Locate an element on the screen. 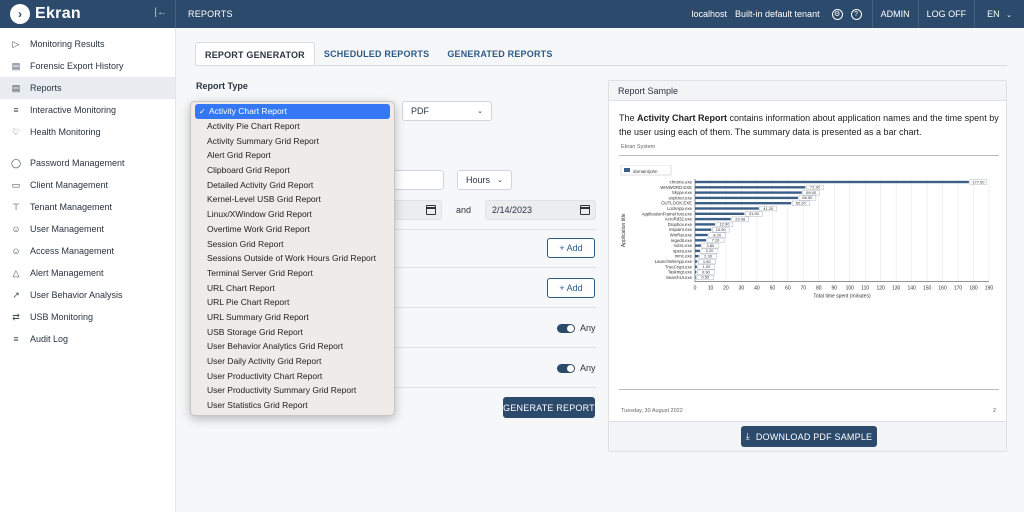 This screenshot has width=1024, height=512. data-label: 41.20 is located at coordinates (768, 208).